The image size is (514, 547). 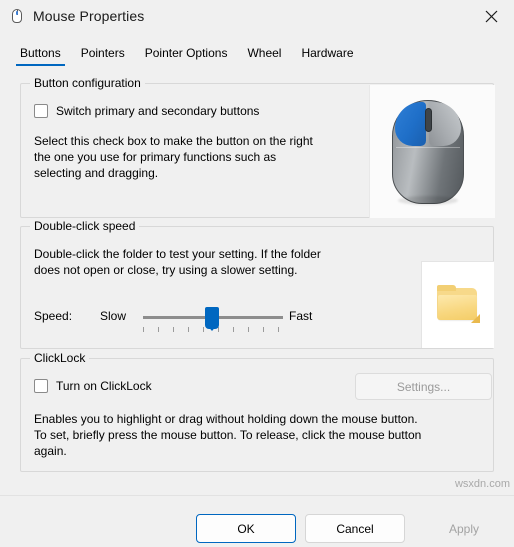 I want to click on switch-buttons-checkbox, so click(x=41, y=111).